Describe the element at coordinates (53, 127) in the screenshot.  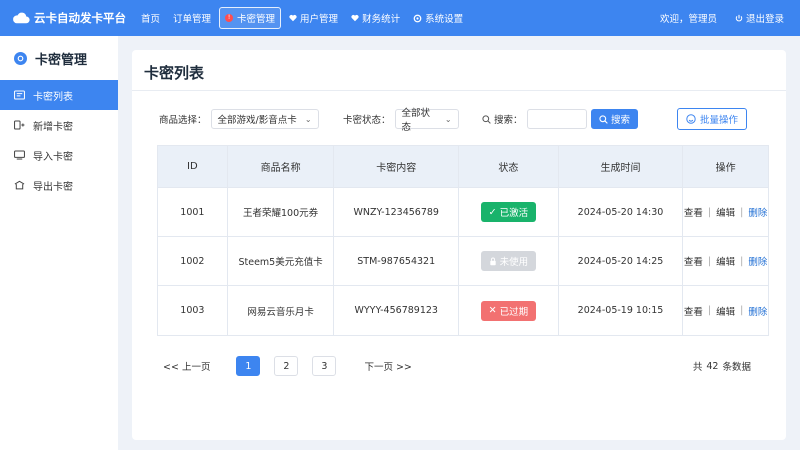
I see `sidebar-item-label: 新增卡密` at that location.